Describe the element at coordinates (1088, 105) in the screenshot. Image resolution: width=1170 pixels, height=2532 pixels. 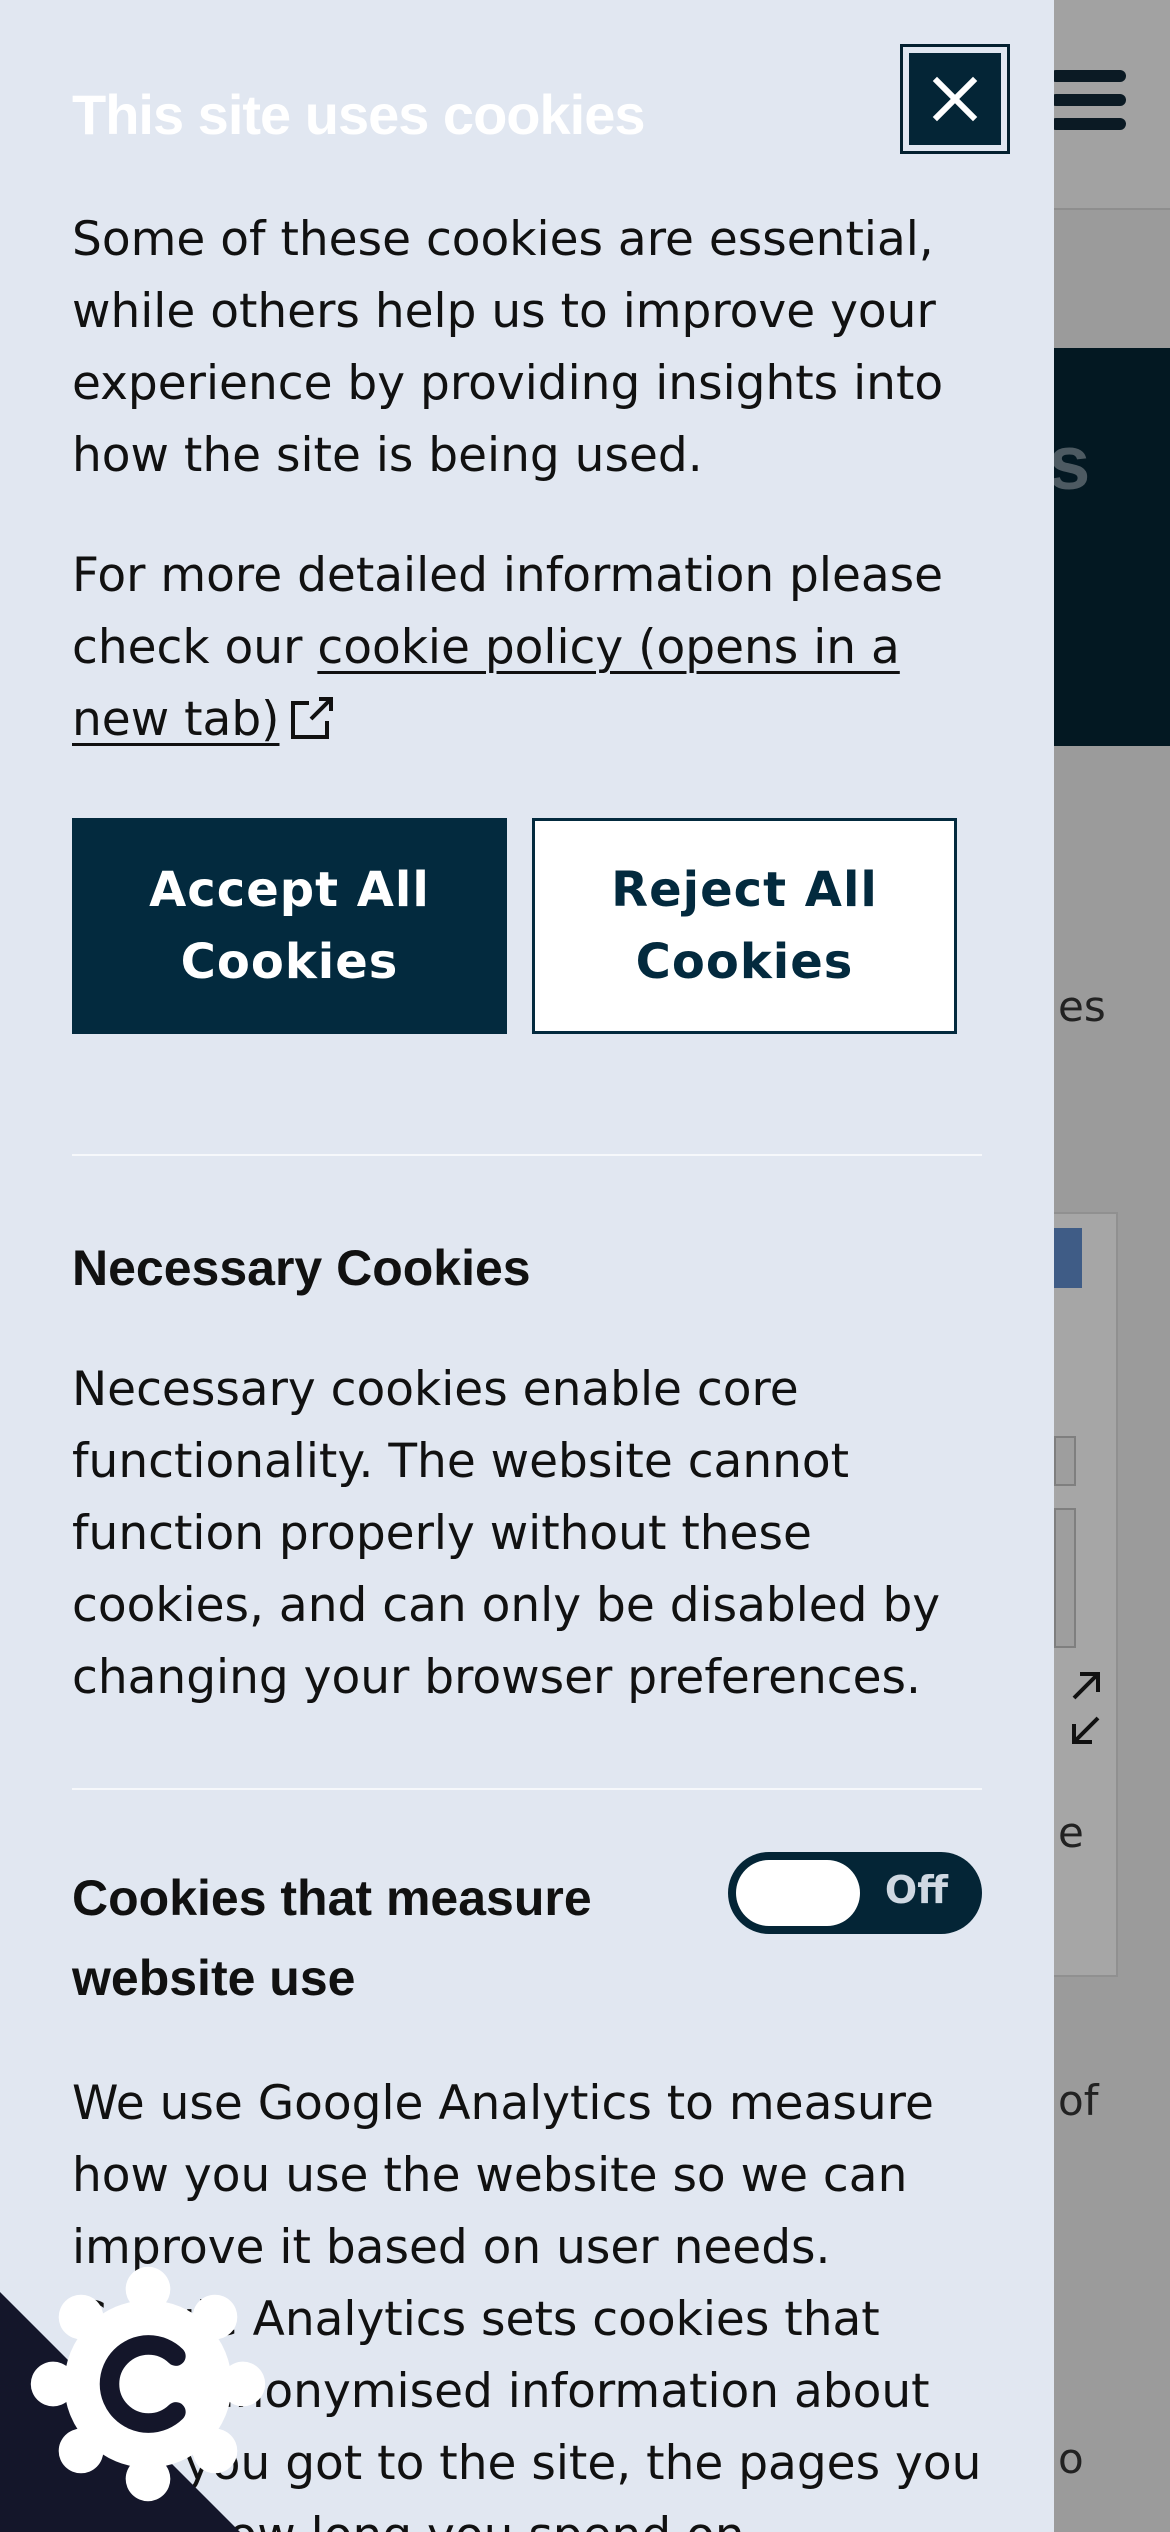
I see `hamburger-menu-icon` at that location.